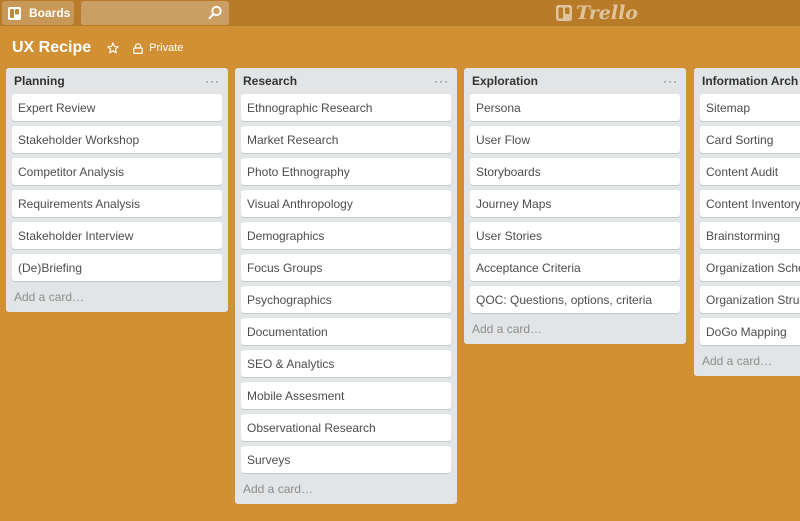 This screenshot has height=521, width=800. What do you see at coordinates (575, 299) in the screenshot?
I see `card: QOC: Questions, options, criteria` at bounding box center [575, 299].